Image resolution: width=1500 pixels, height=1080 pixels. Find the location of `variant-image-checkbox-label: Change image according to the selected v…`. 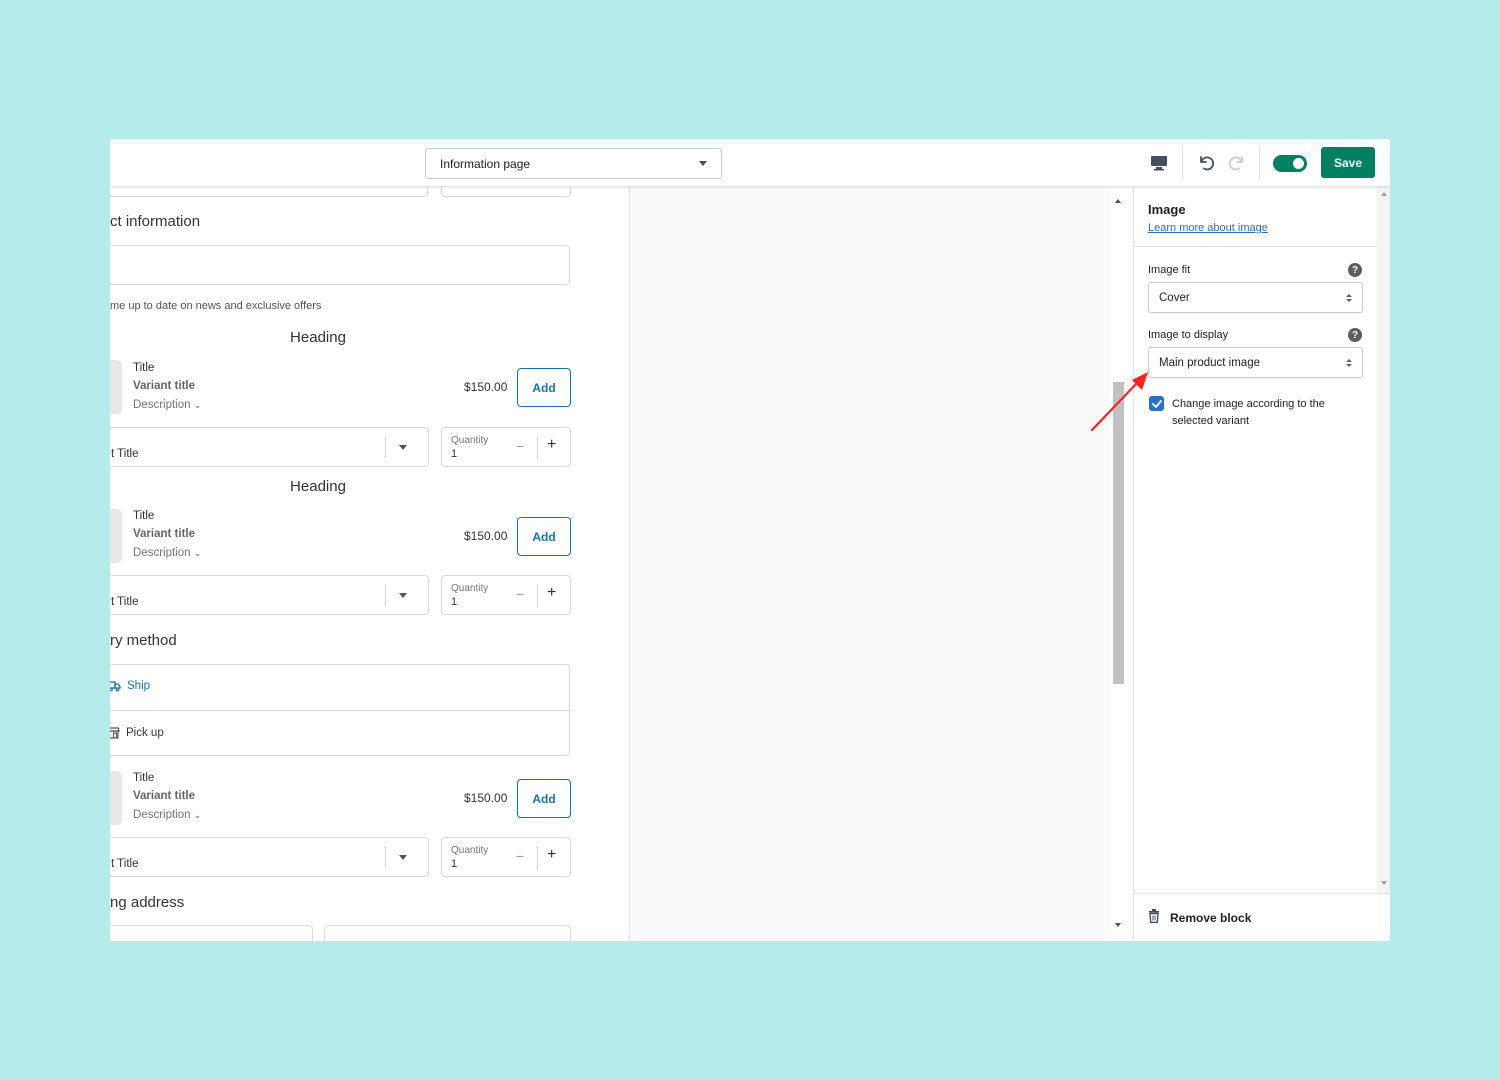

variant-image-checkbox-label: Change image according to the selected v… is located at coordinates (1248, 412).